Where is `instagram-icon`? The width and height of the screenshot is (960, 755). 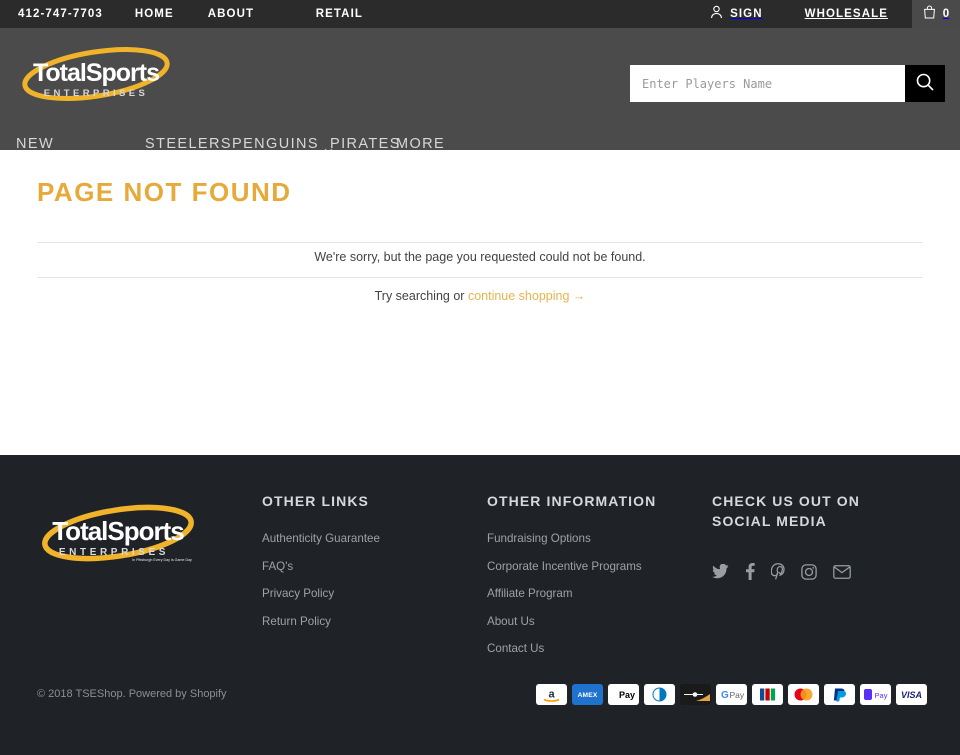 instagram-icon is located at coordinates (809, 574).